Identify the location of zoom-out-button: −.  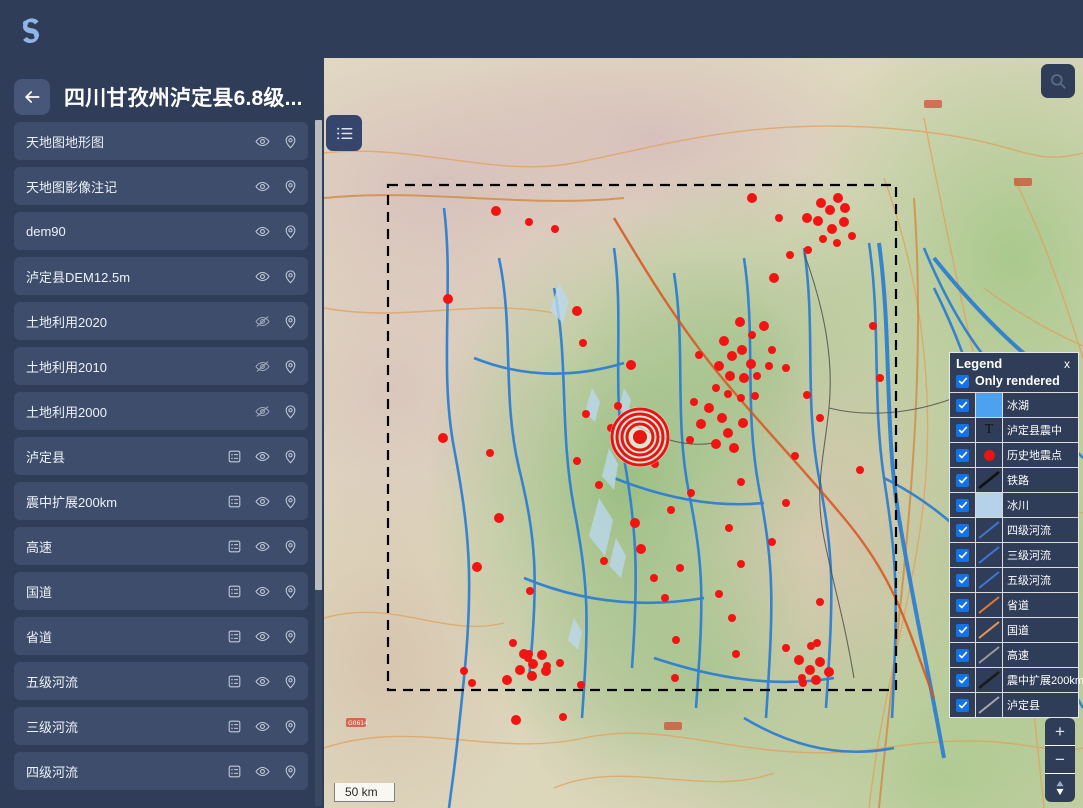
(1060, 760).